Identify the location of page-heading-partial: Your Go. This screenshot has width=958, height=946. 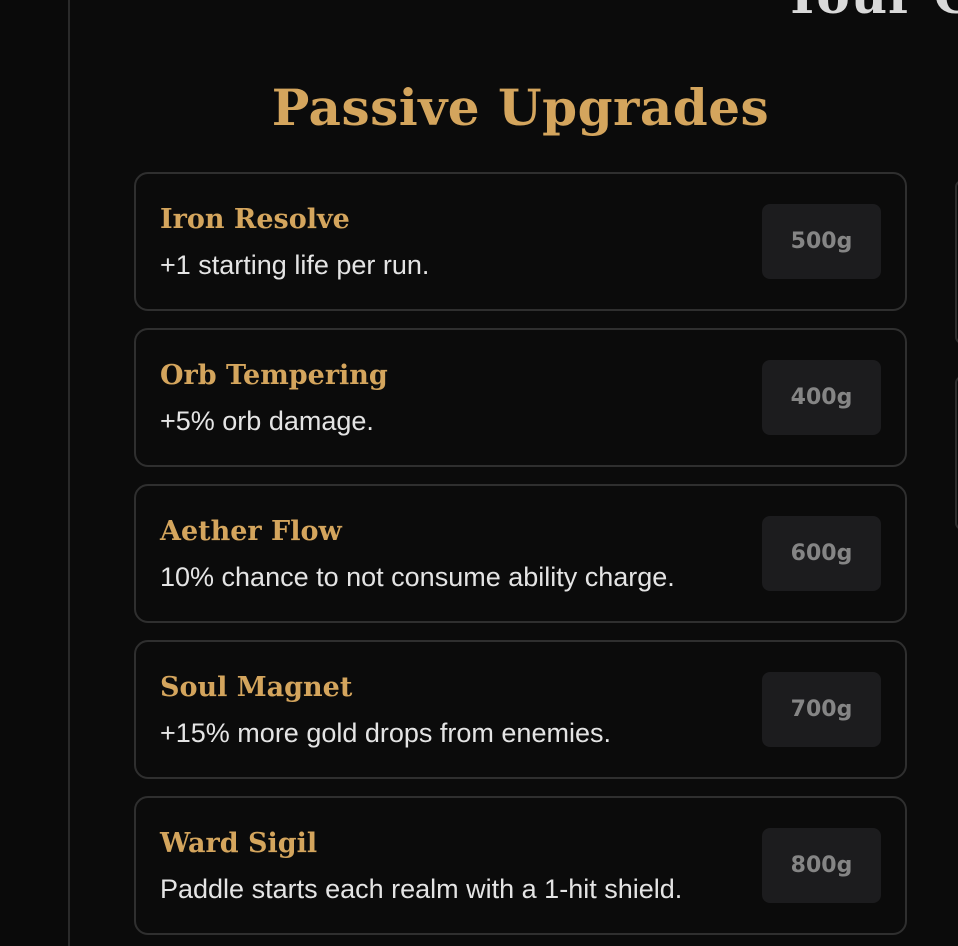
(871, 12).